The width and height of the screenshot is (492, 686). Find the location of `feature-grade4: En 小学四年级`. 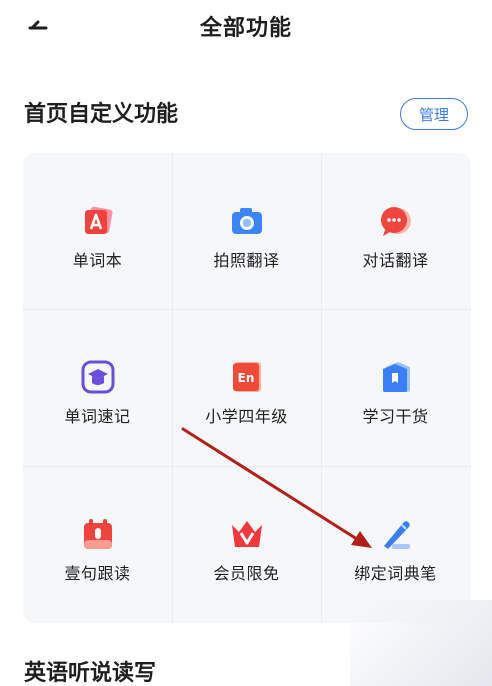

feature-grade4: En 小学四年级 is located at coordinates (246, 387).